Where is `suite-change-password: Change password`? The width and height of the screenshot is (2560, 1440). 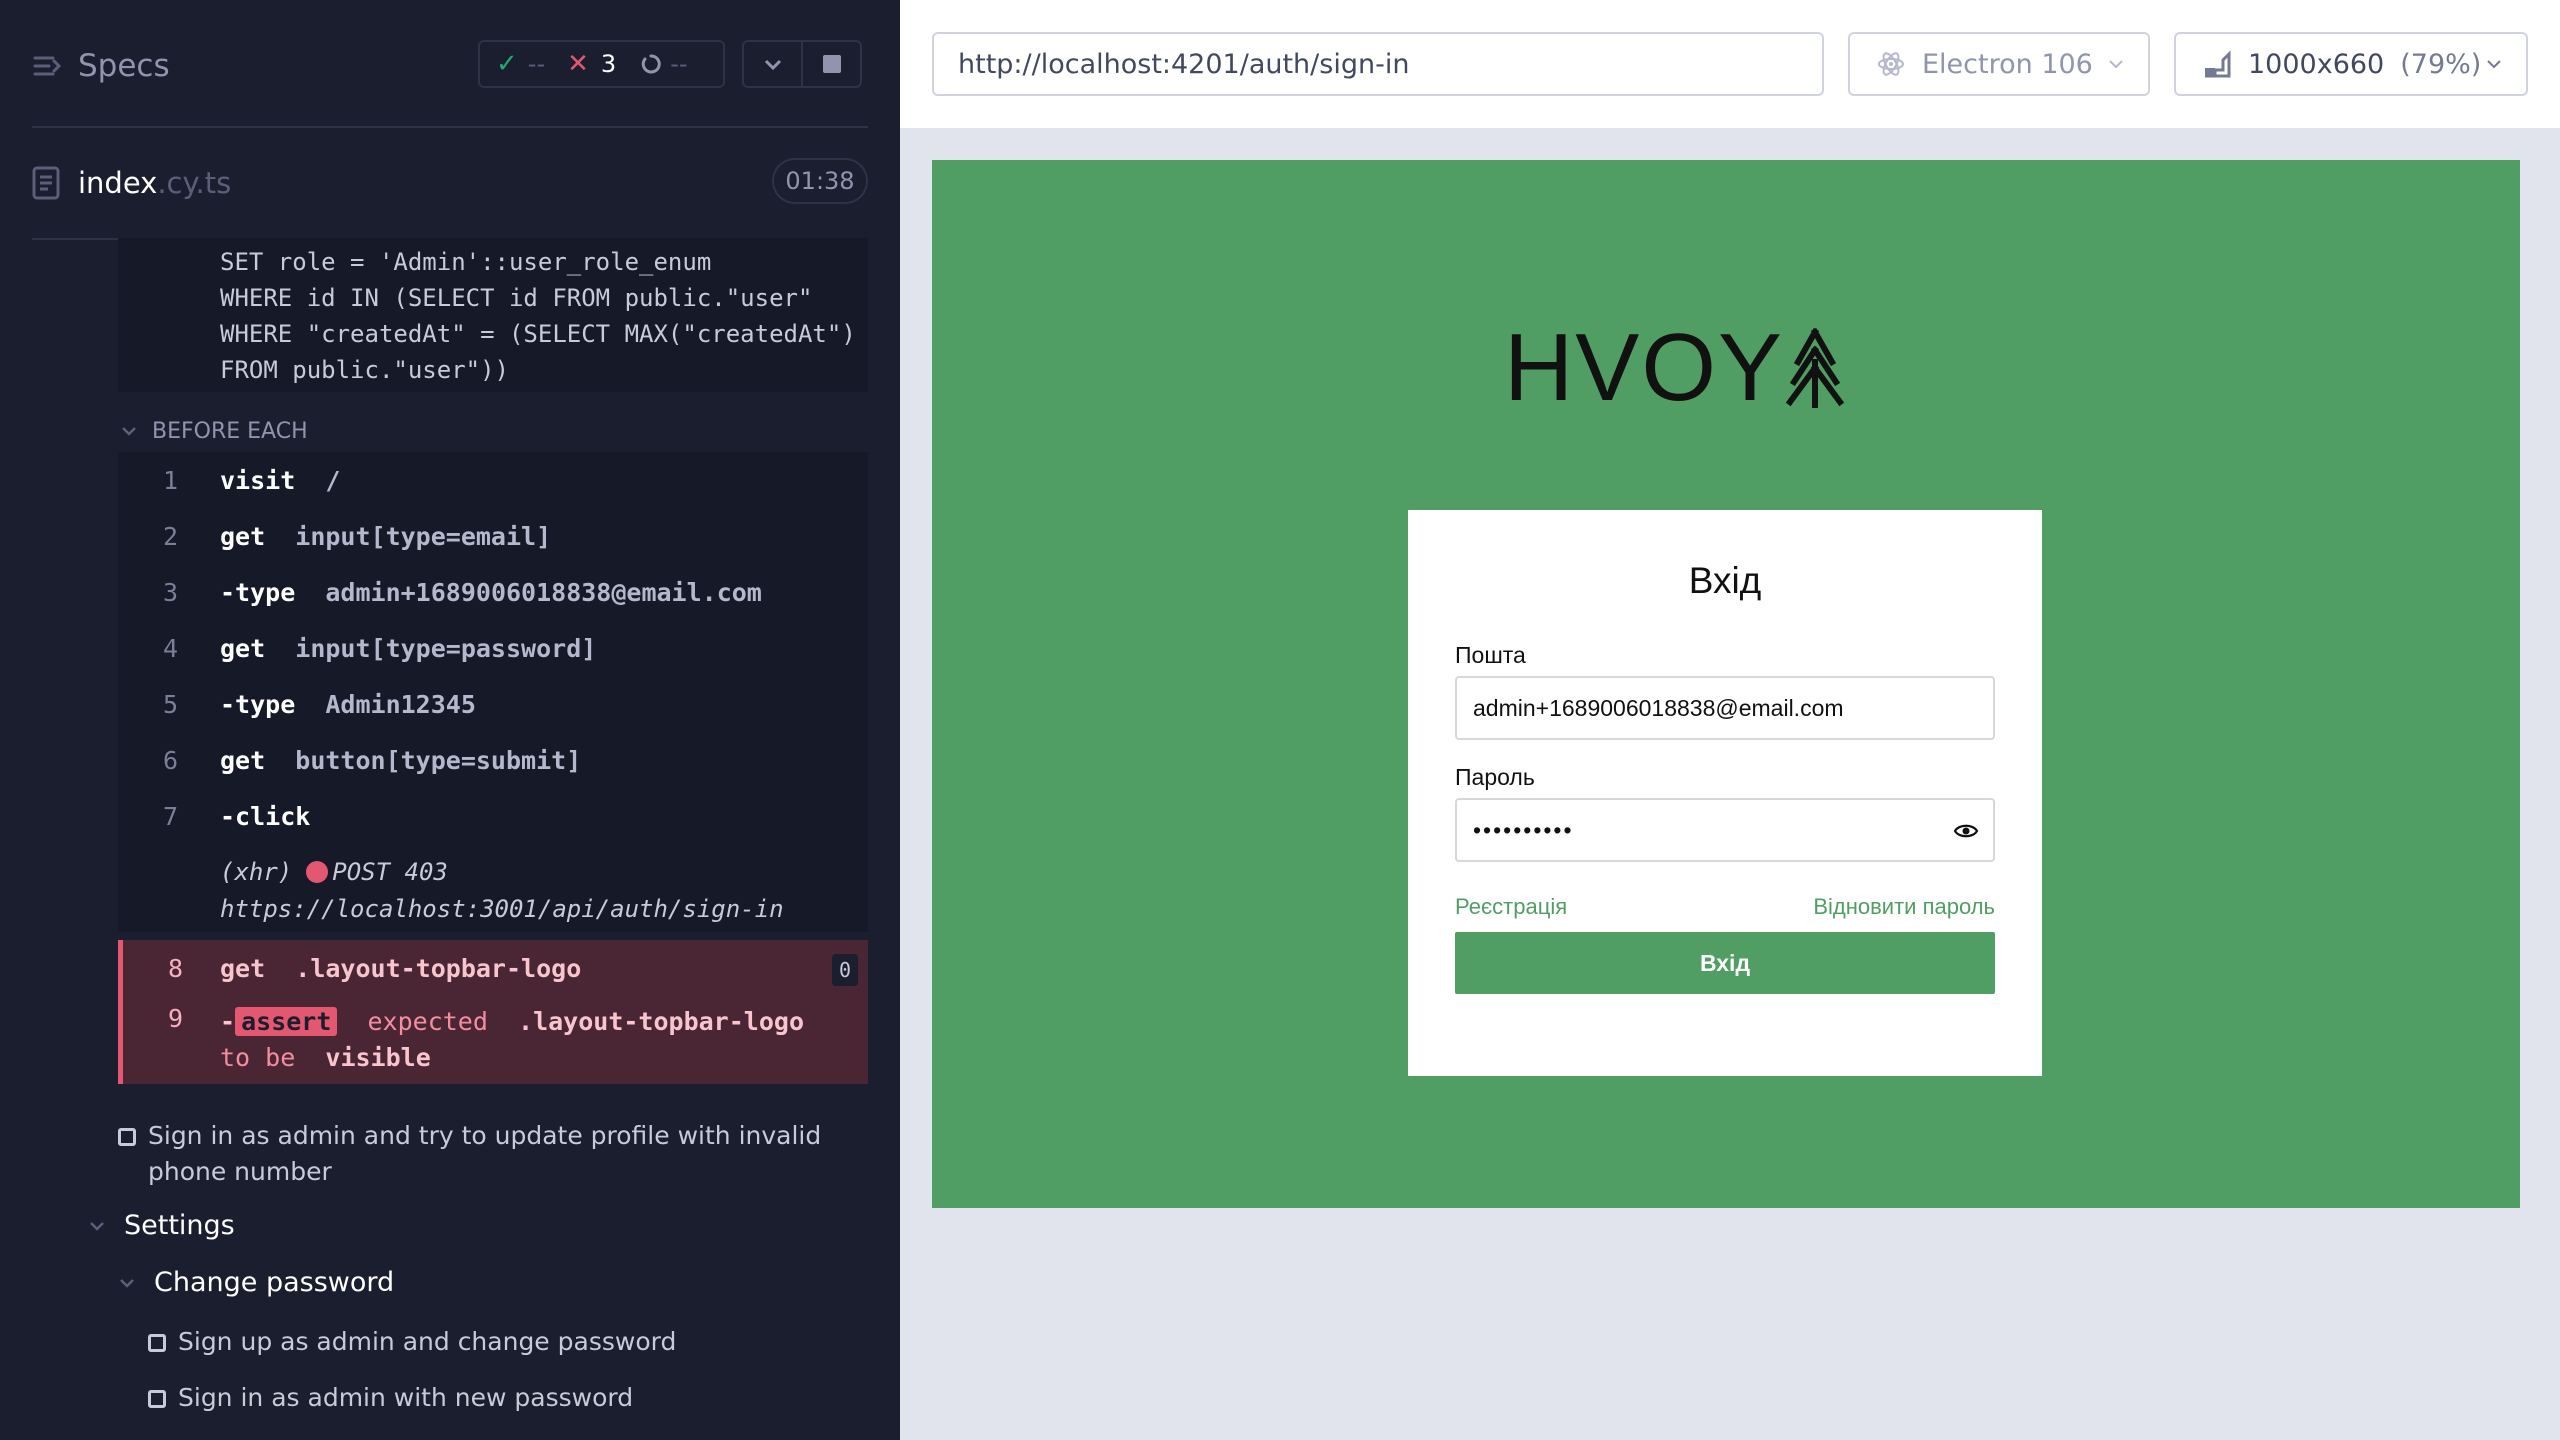 suite-change-password: Change password is located at coordinates (255, 1282).